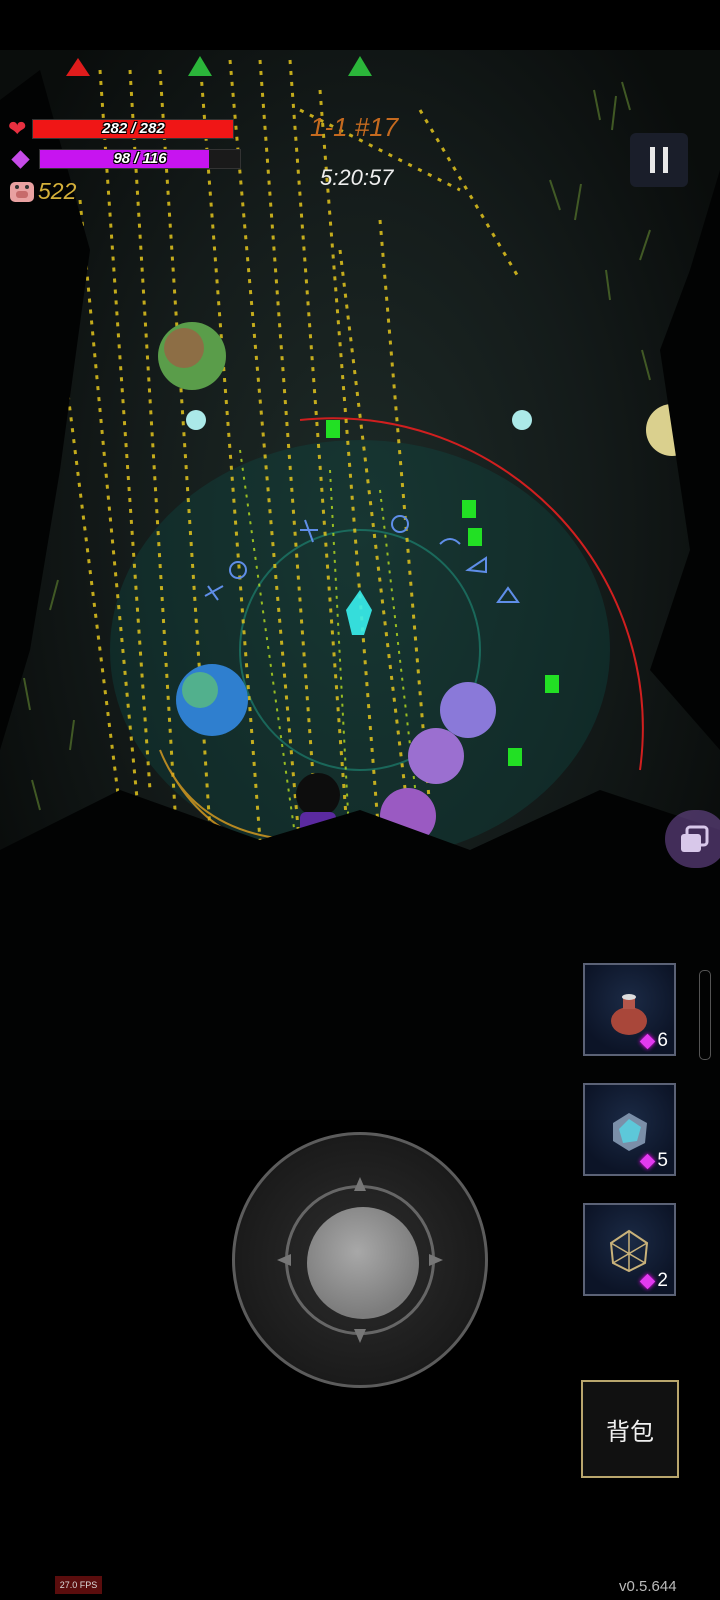 The height and width of the screenshot is (1600, 720). What do you see at coordinates (652, 160) in the screenshot?
I see `pause-icon` at bounding box center [652, 160].